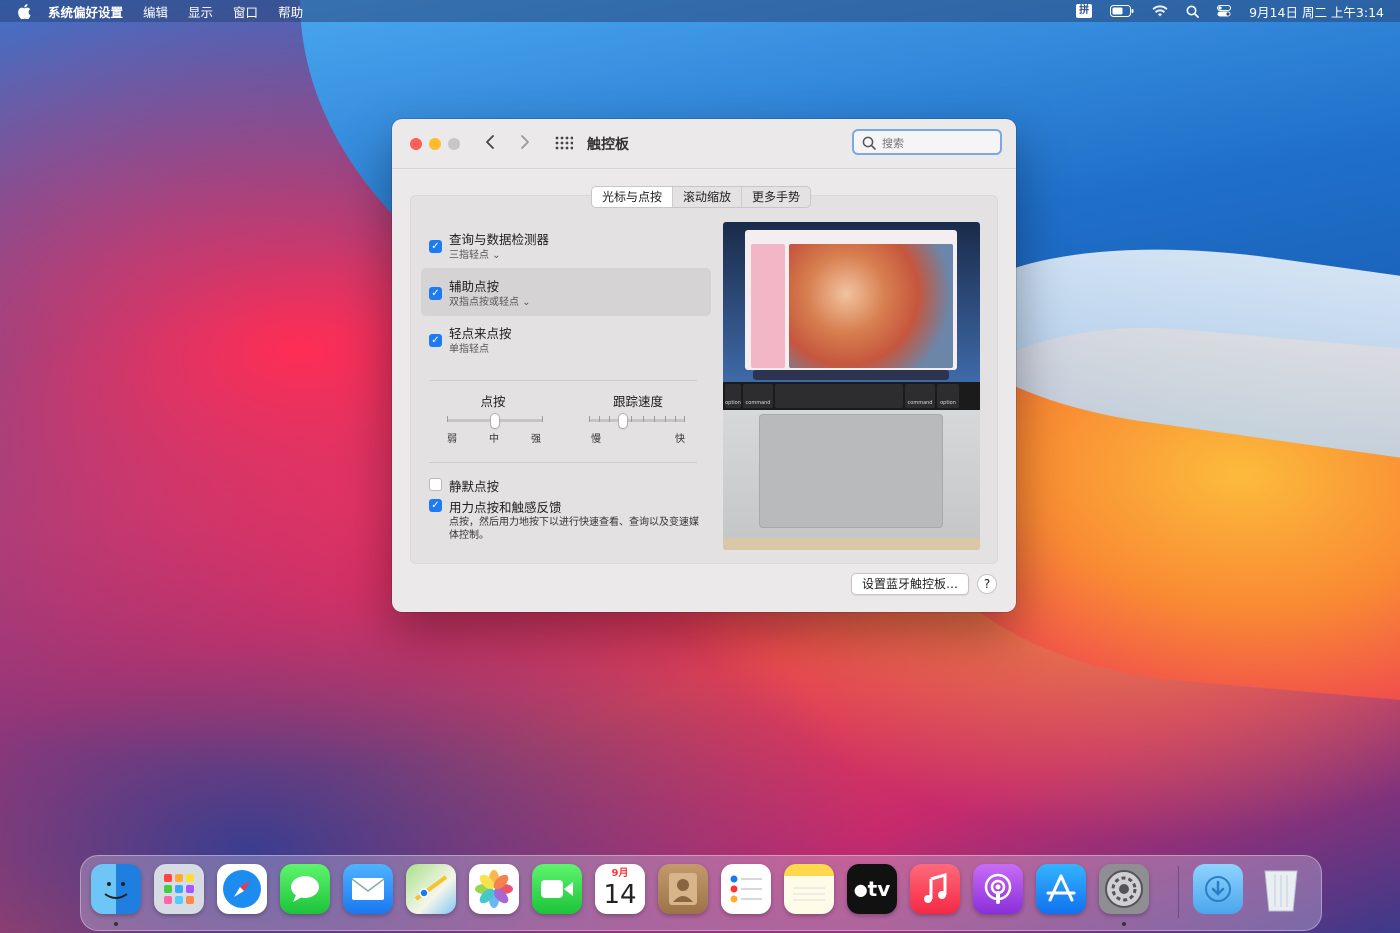  What do you see at coordinates (1061, 889) in the screenshot?
I see `app-store-icon` at bounding box center [1061, 889].